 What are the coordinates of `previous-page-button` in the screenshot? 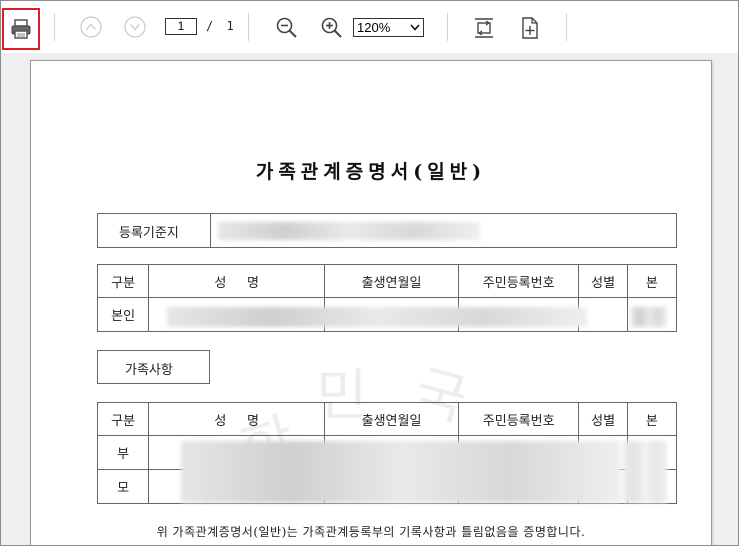 It's located at (91, 27).